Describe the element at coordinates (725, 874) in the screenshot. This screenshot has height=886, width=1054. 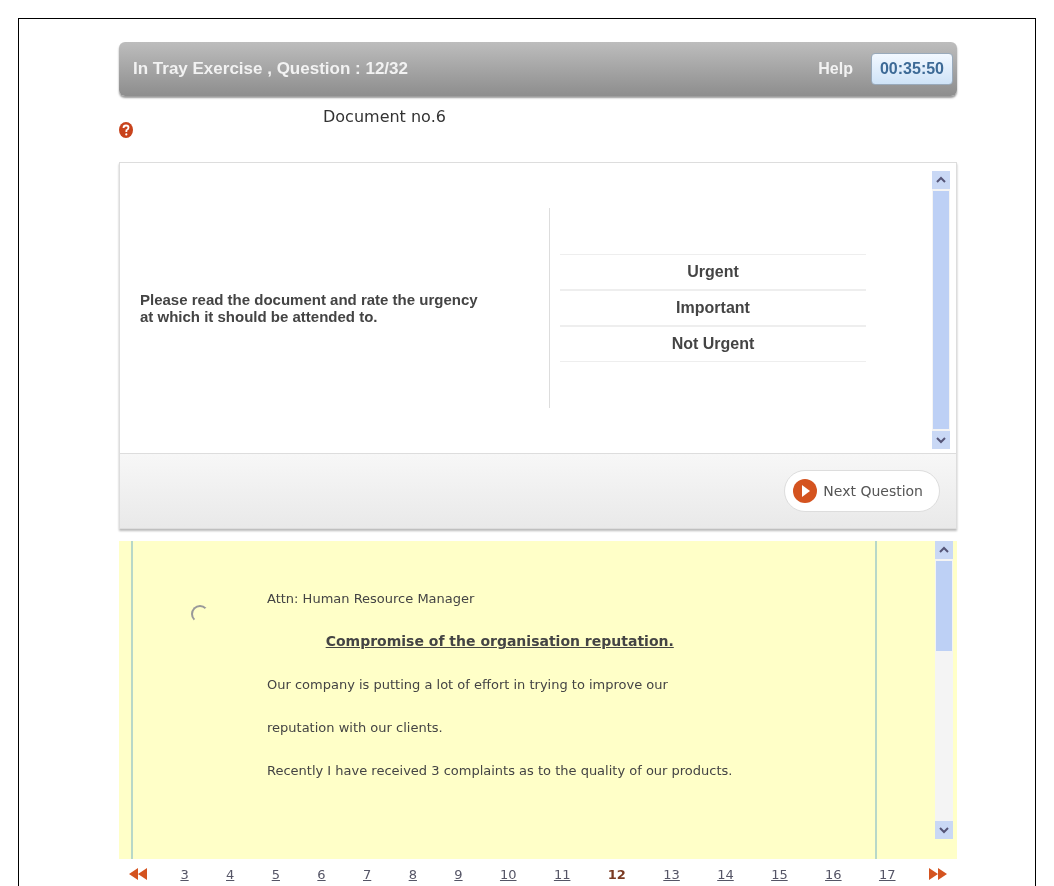
I see `page-link: 14` at that location.